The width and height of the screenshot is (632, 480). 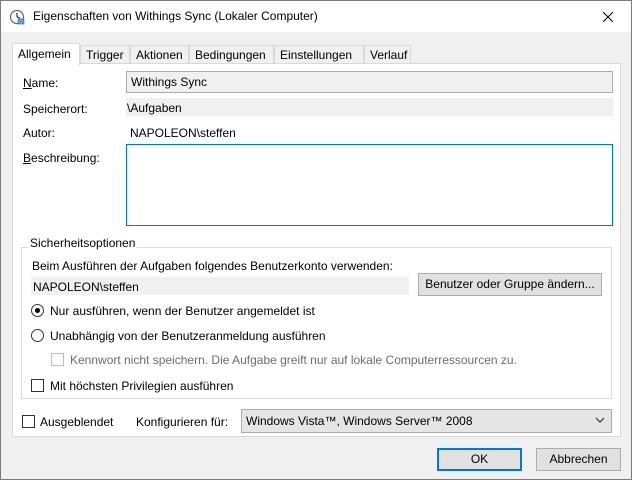 What do you see at coordinates (159, 55) in the screenshot?
I see `tab-aktionen: Aktionen` at bounding box center [159, 55].